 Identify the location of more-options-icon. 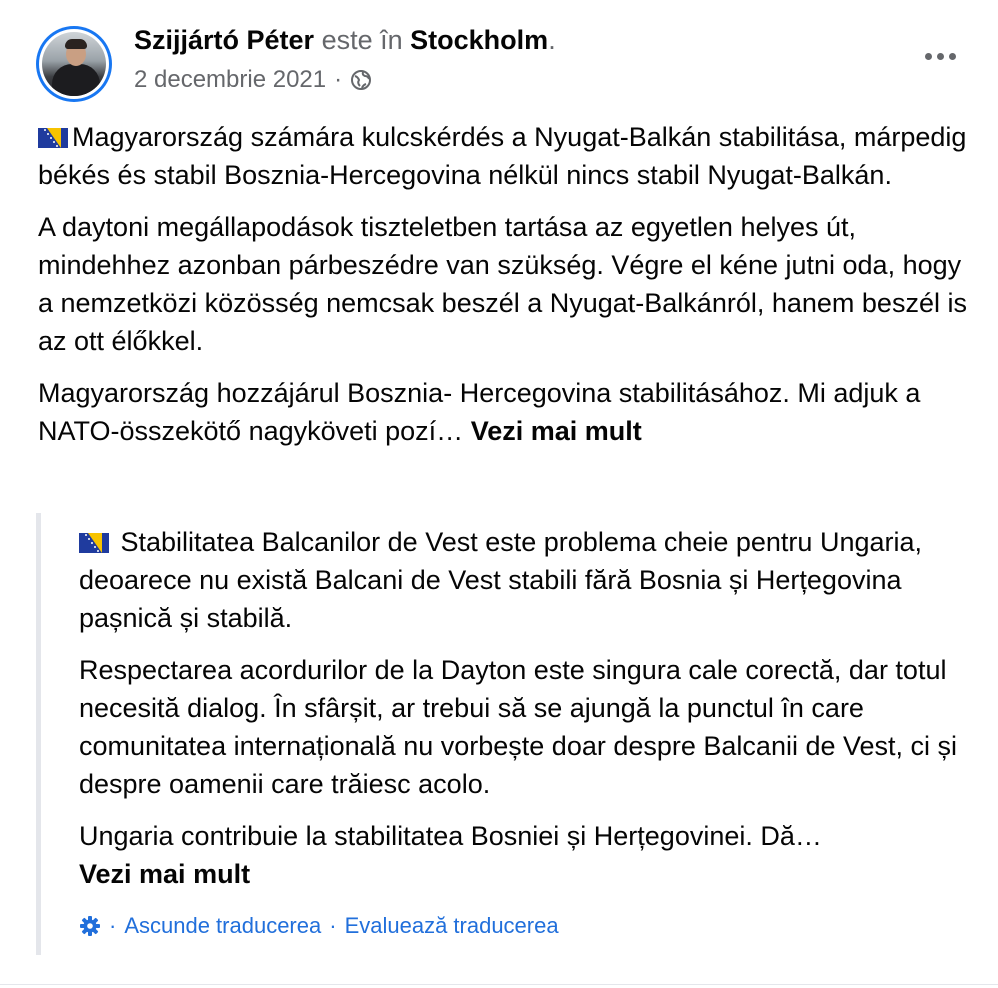
(940, 56).